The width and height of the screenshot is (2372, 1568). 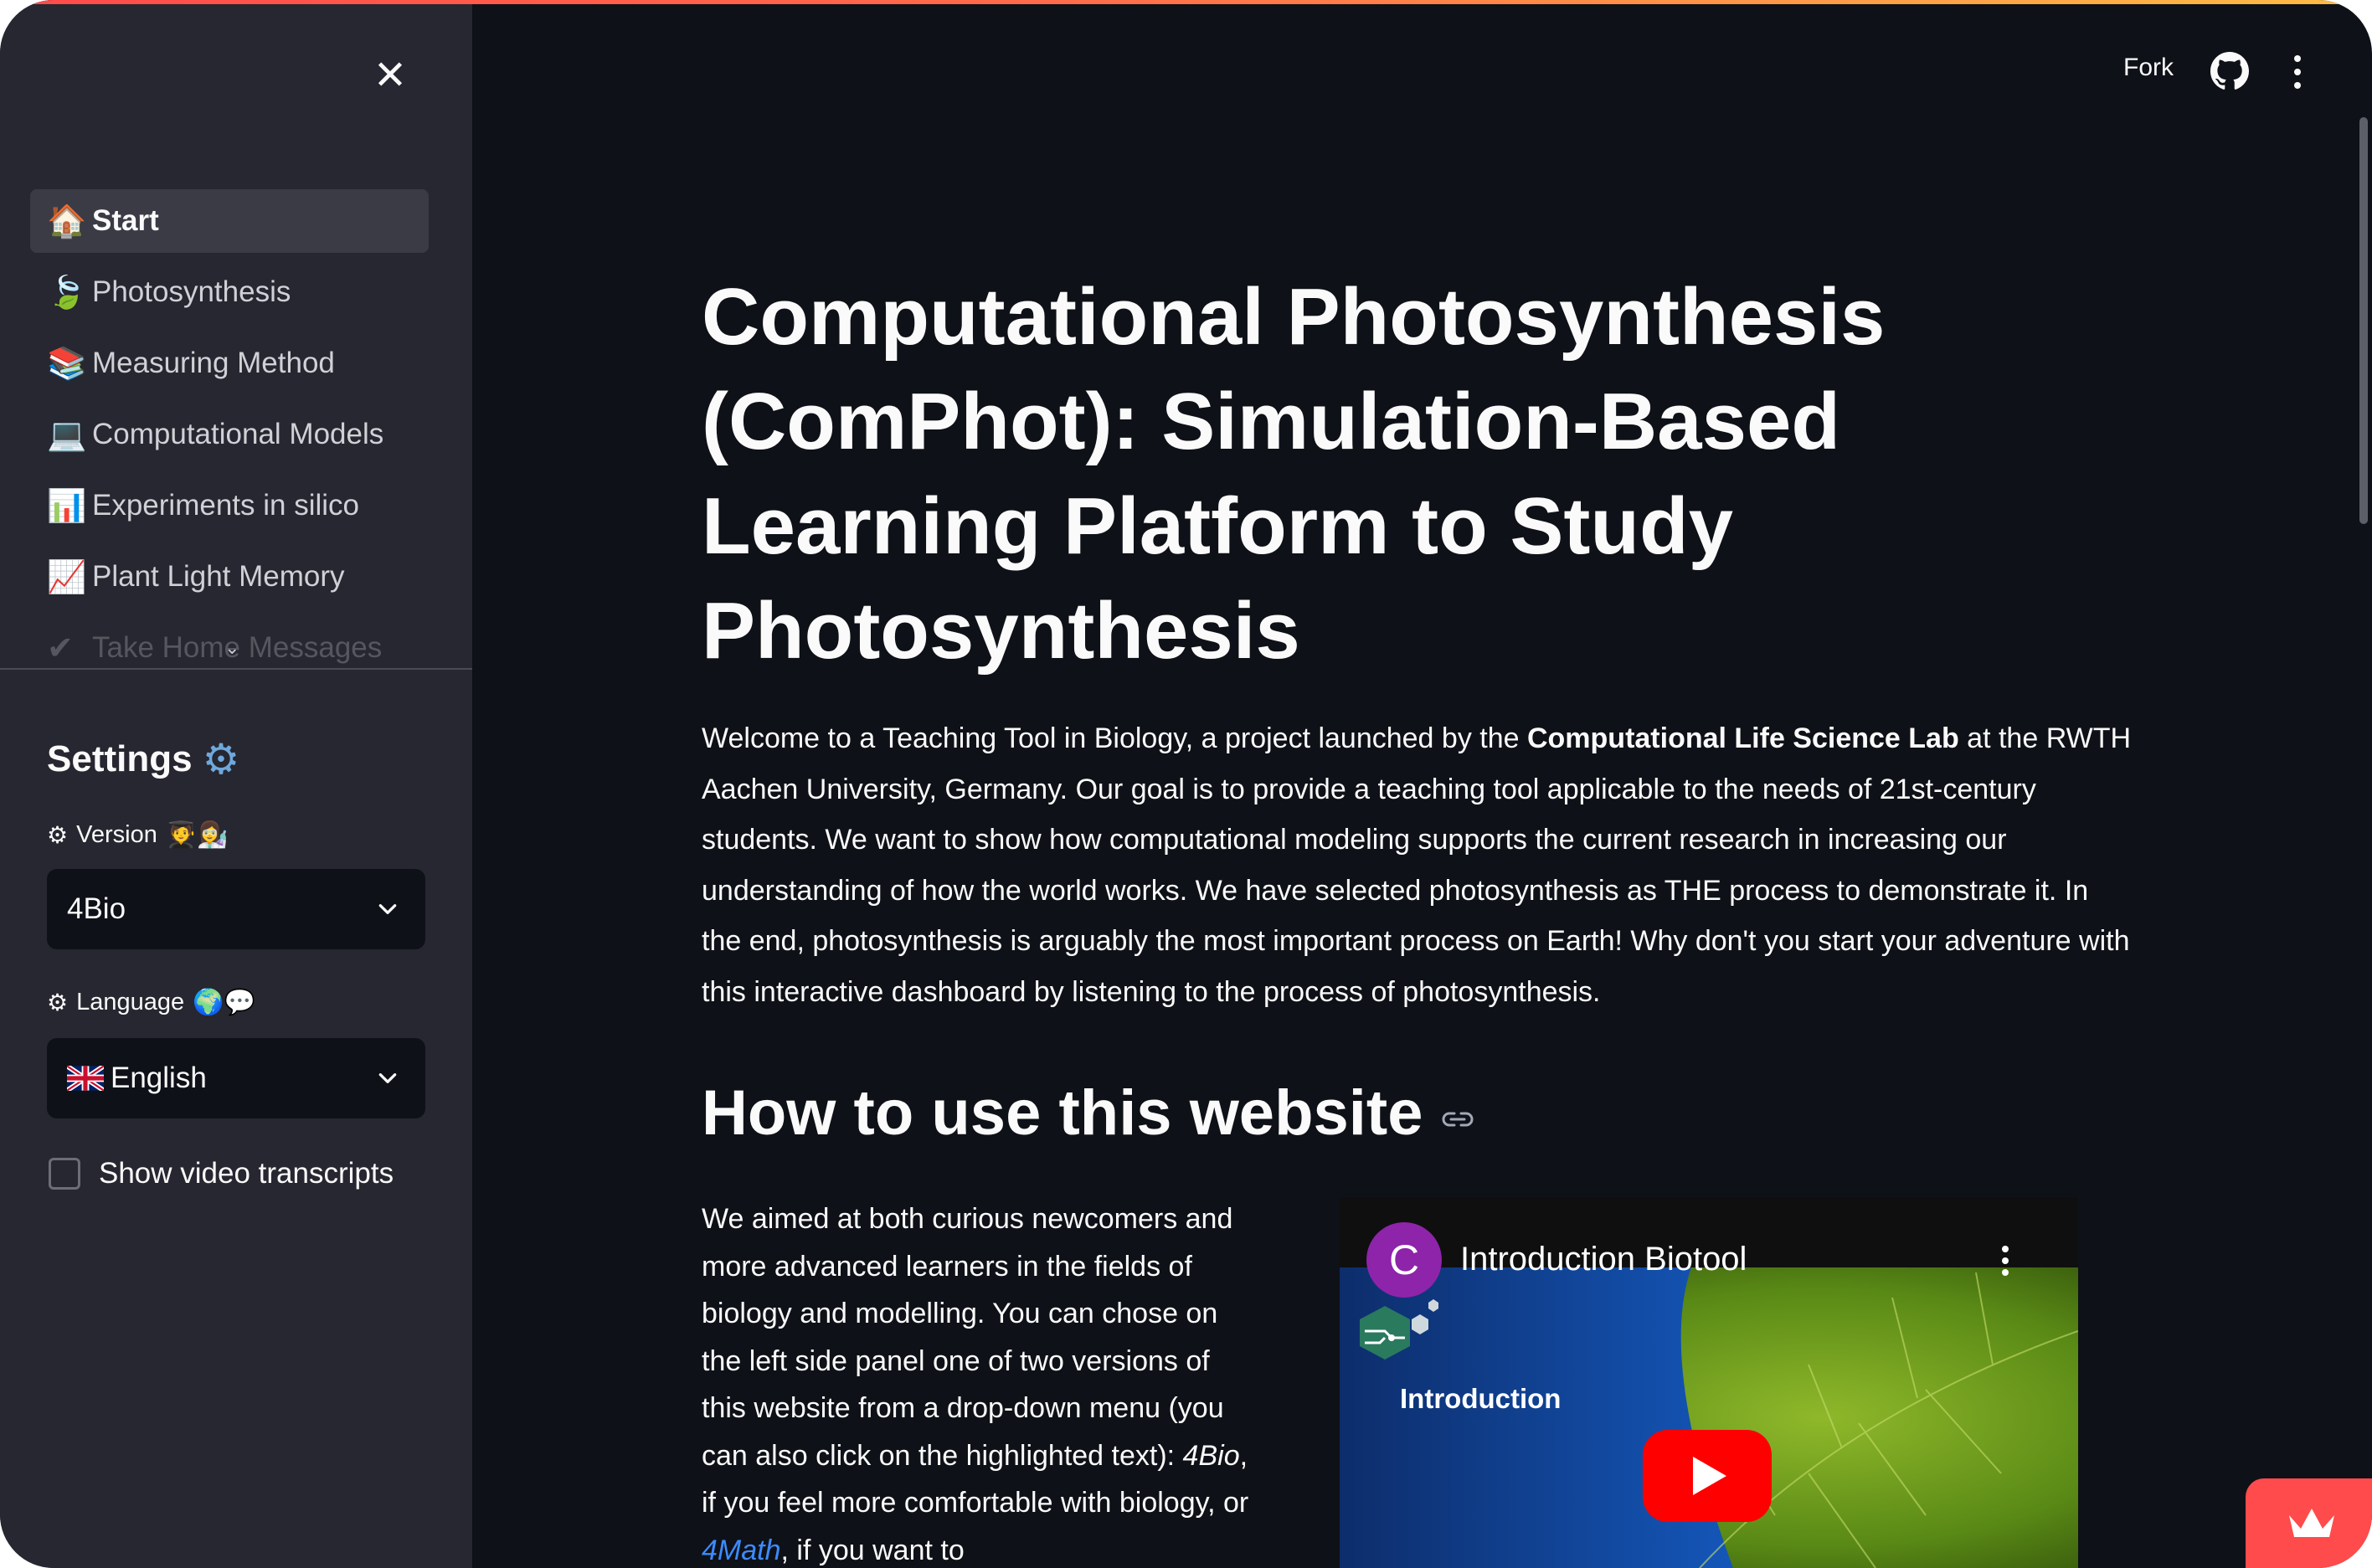 What do you see at coordinates (225, 505) in the screenshot?
I see `sidebar-item-label: Experiments in silico` at bounding box center [225, 505].